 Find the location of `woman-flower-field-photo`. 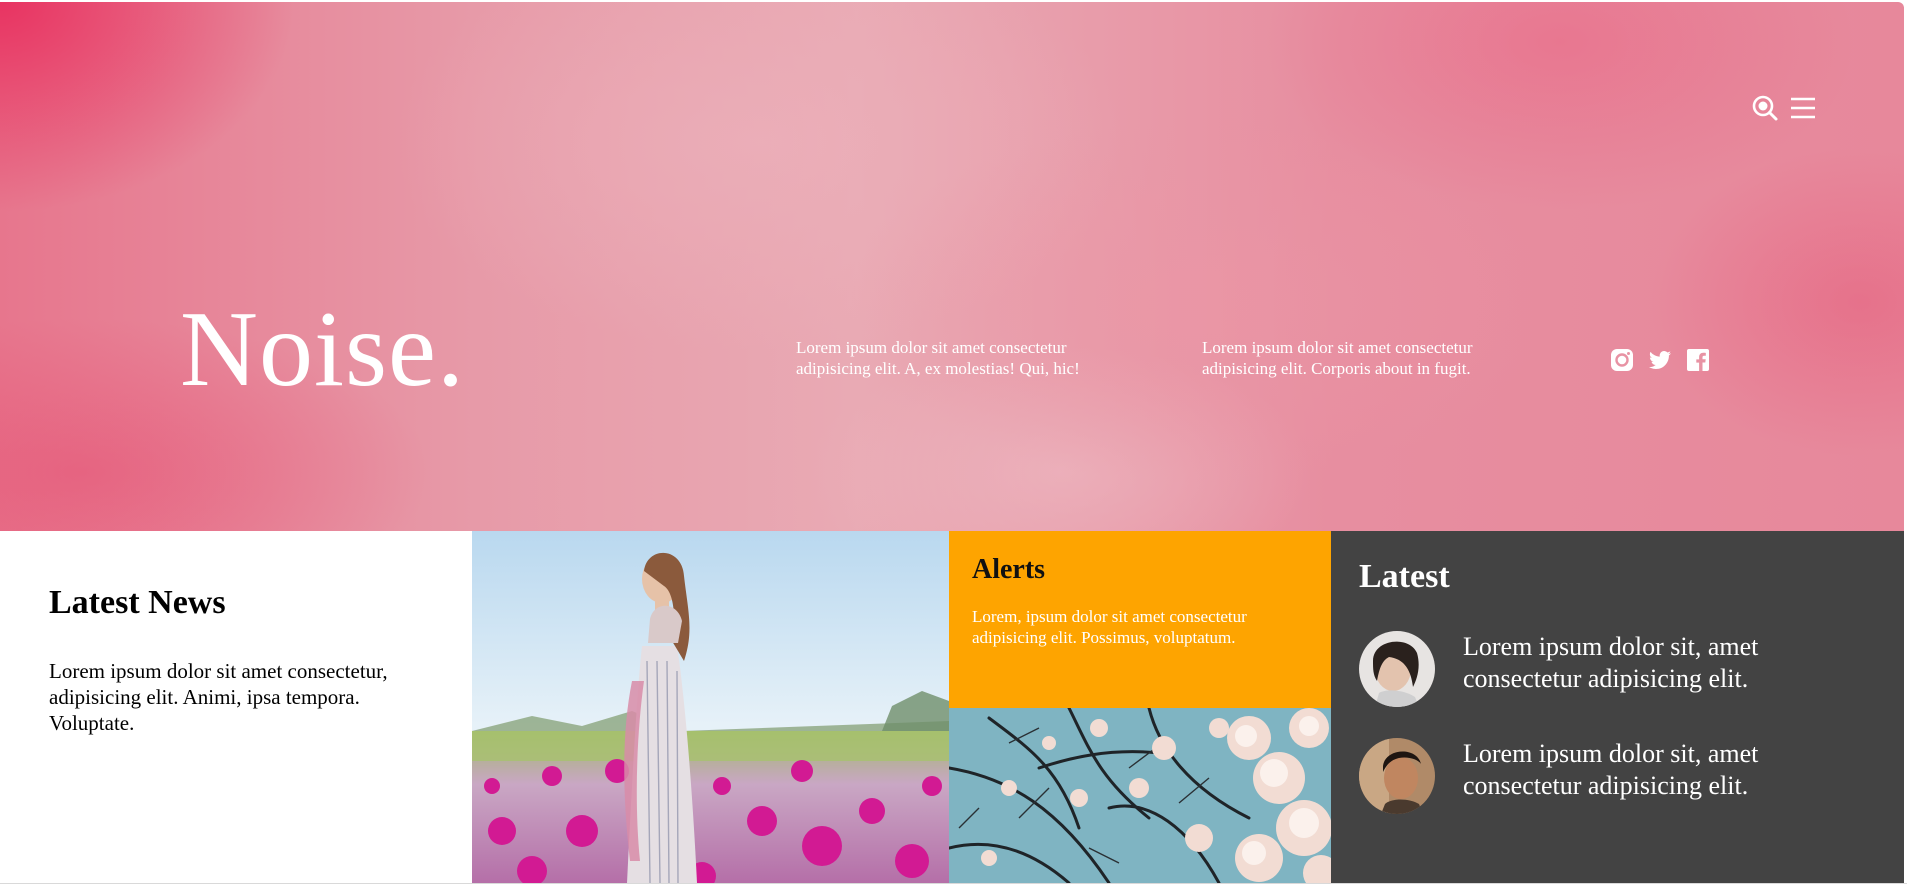

woman-flower-field-photo is located at coordinates (710, 707).